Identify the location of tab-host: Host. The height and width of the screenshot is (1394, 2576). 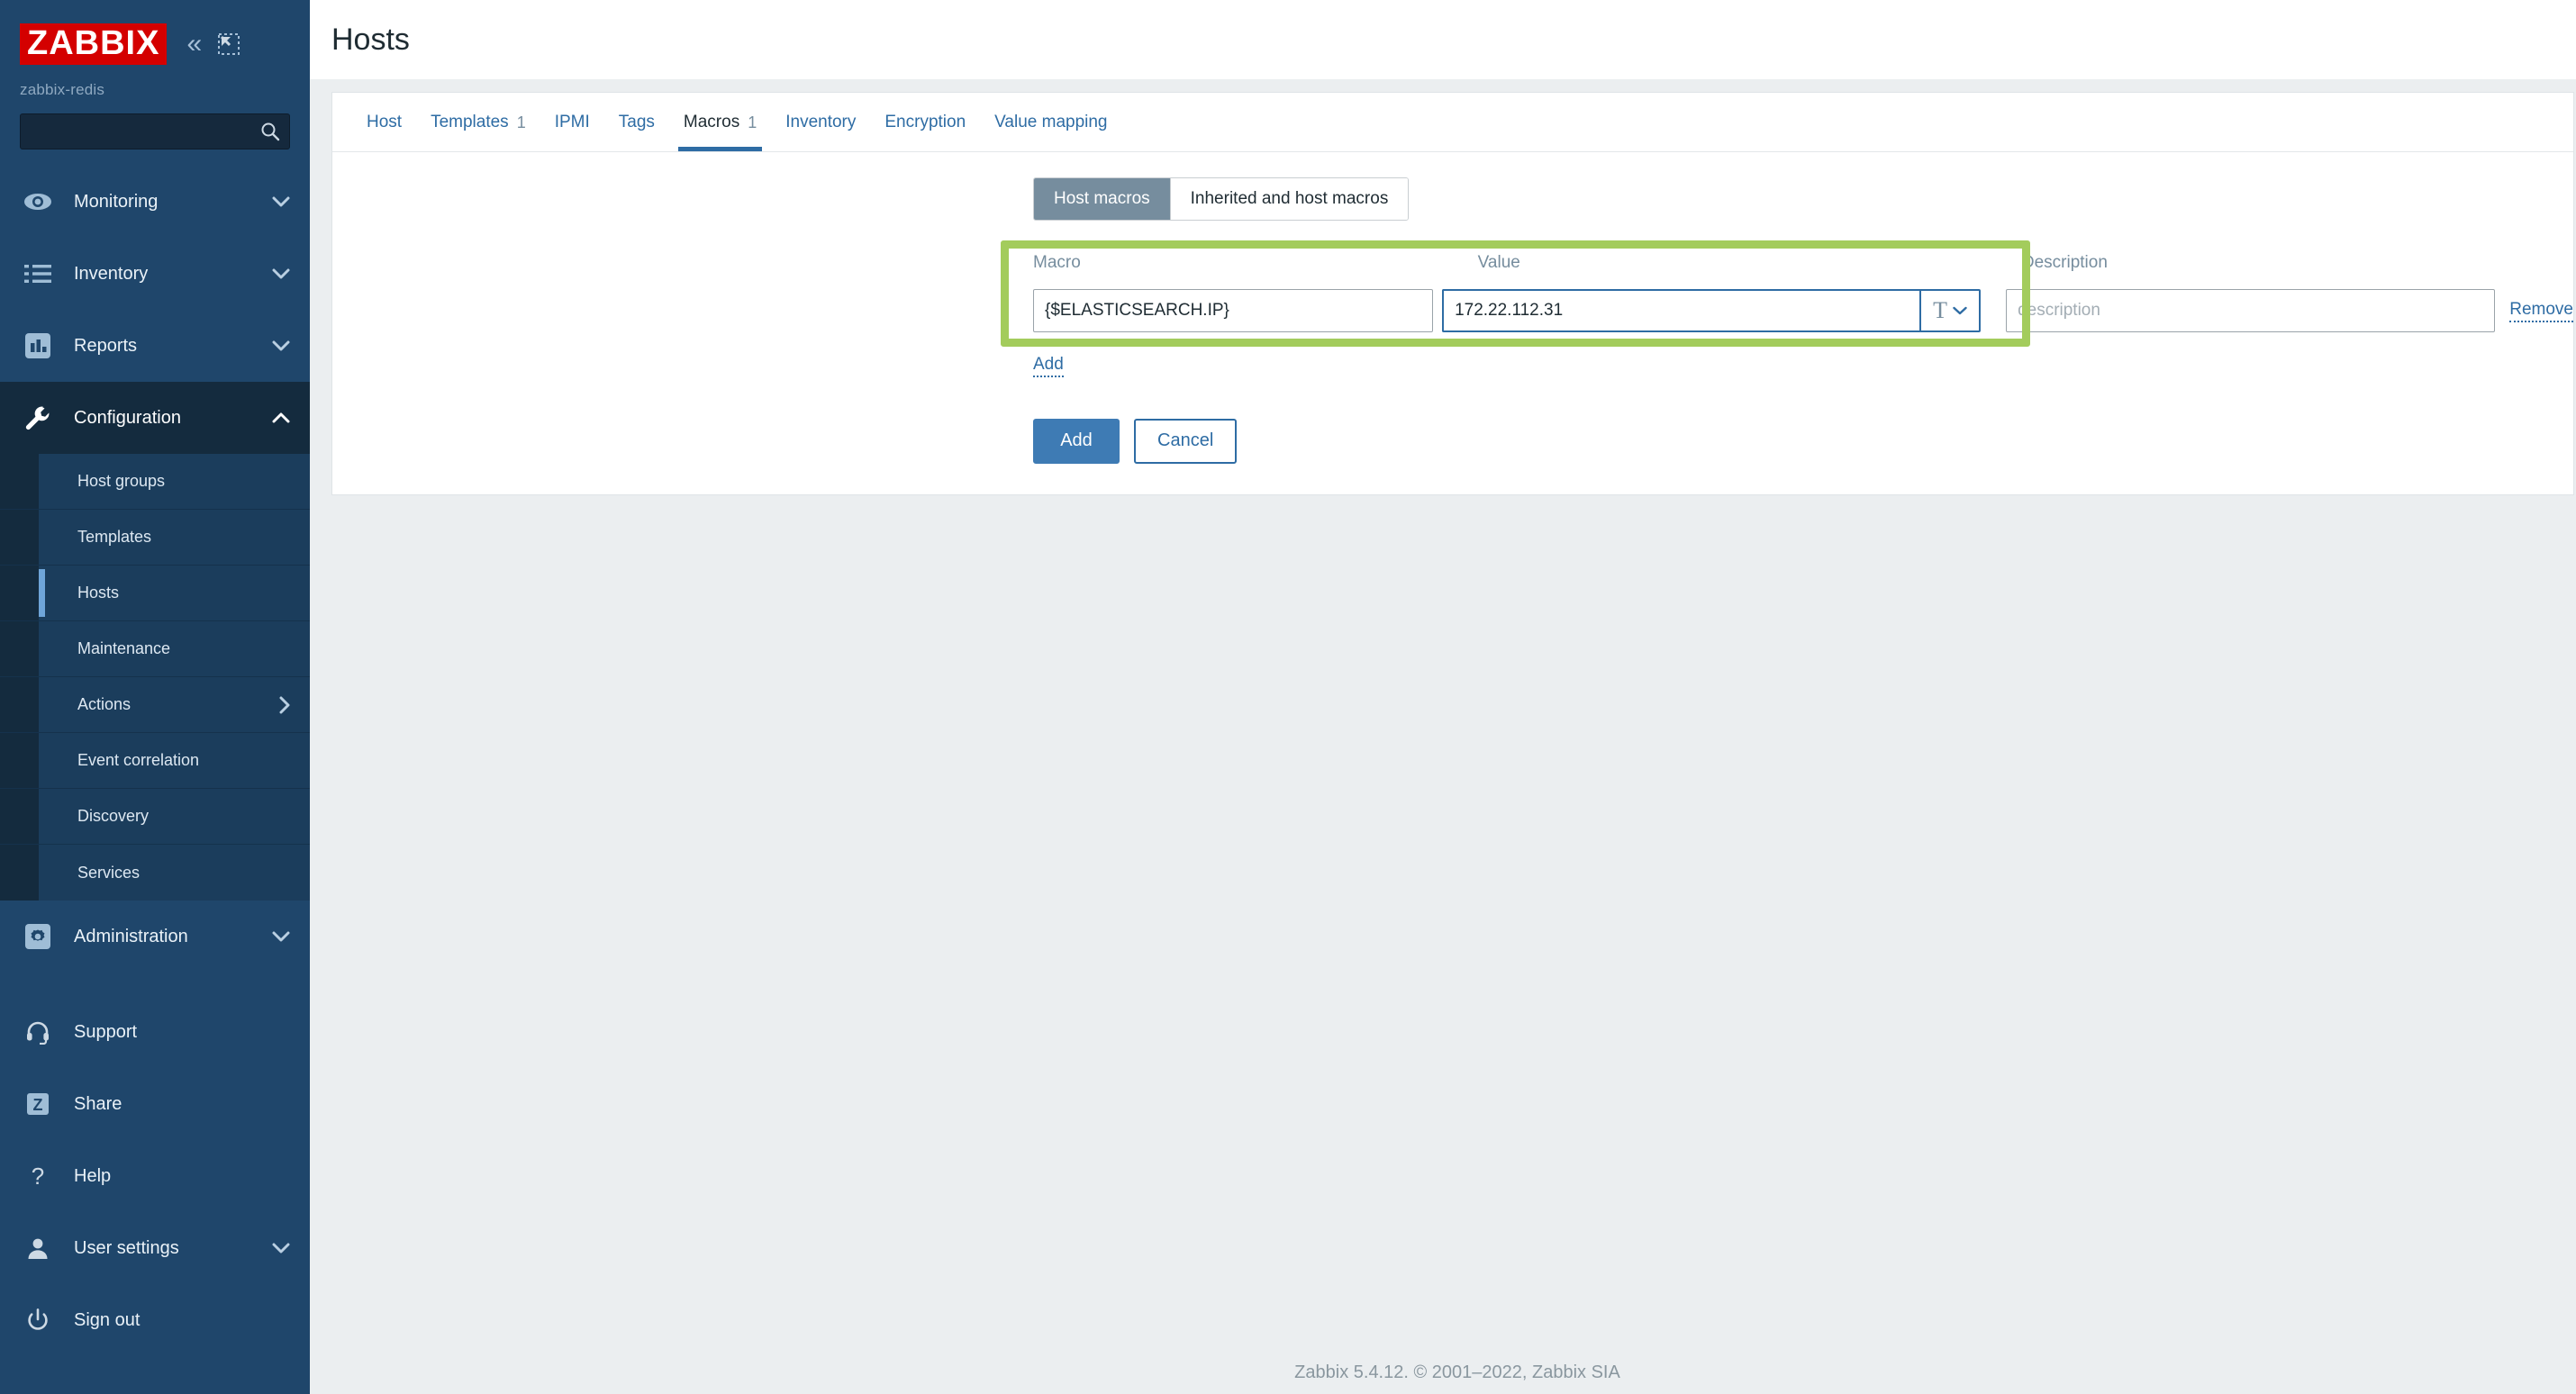
(384, 122).